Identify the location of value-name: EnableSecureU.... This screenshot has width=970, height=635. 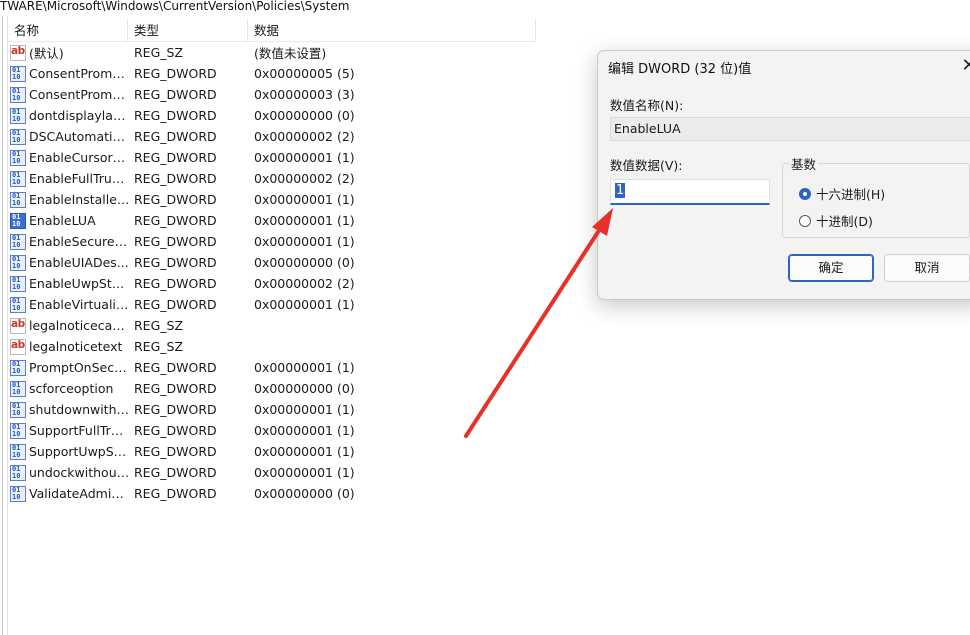
(79, 241).